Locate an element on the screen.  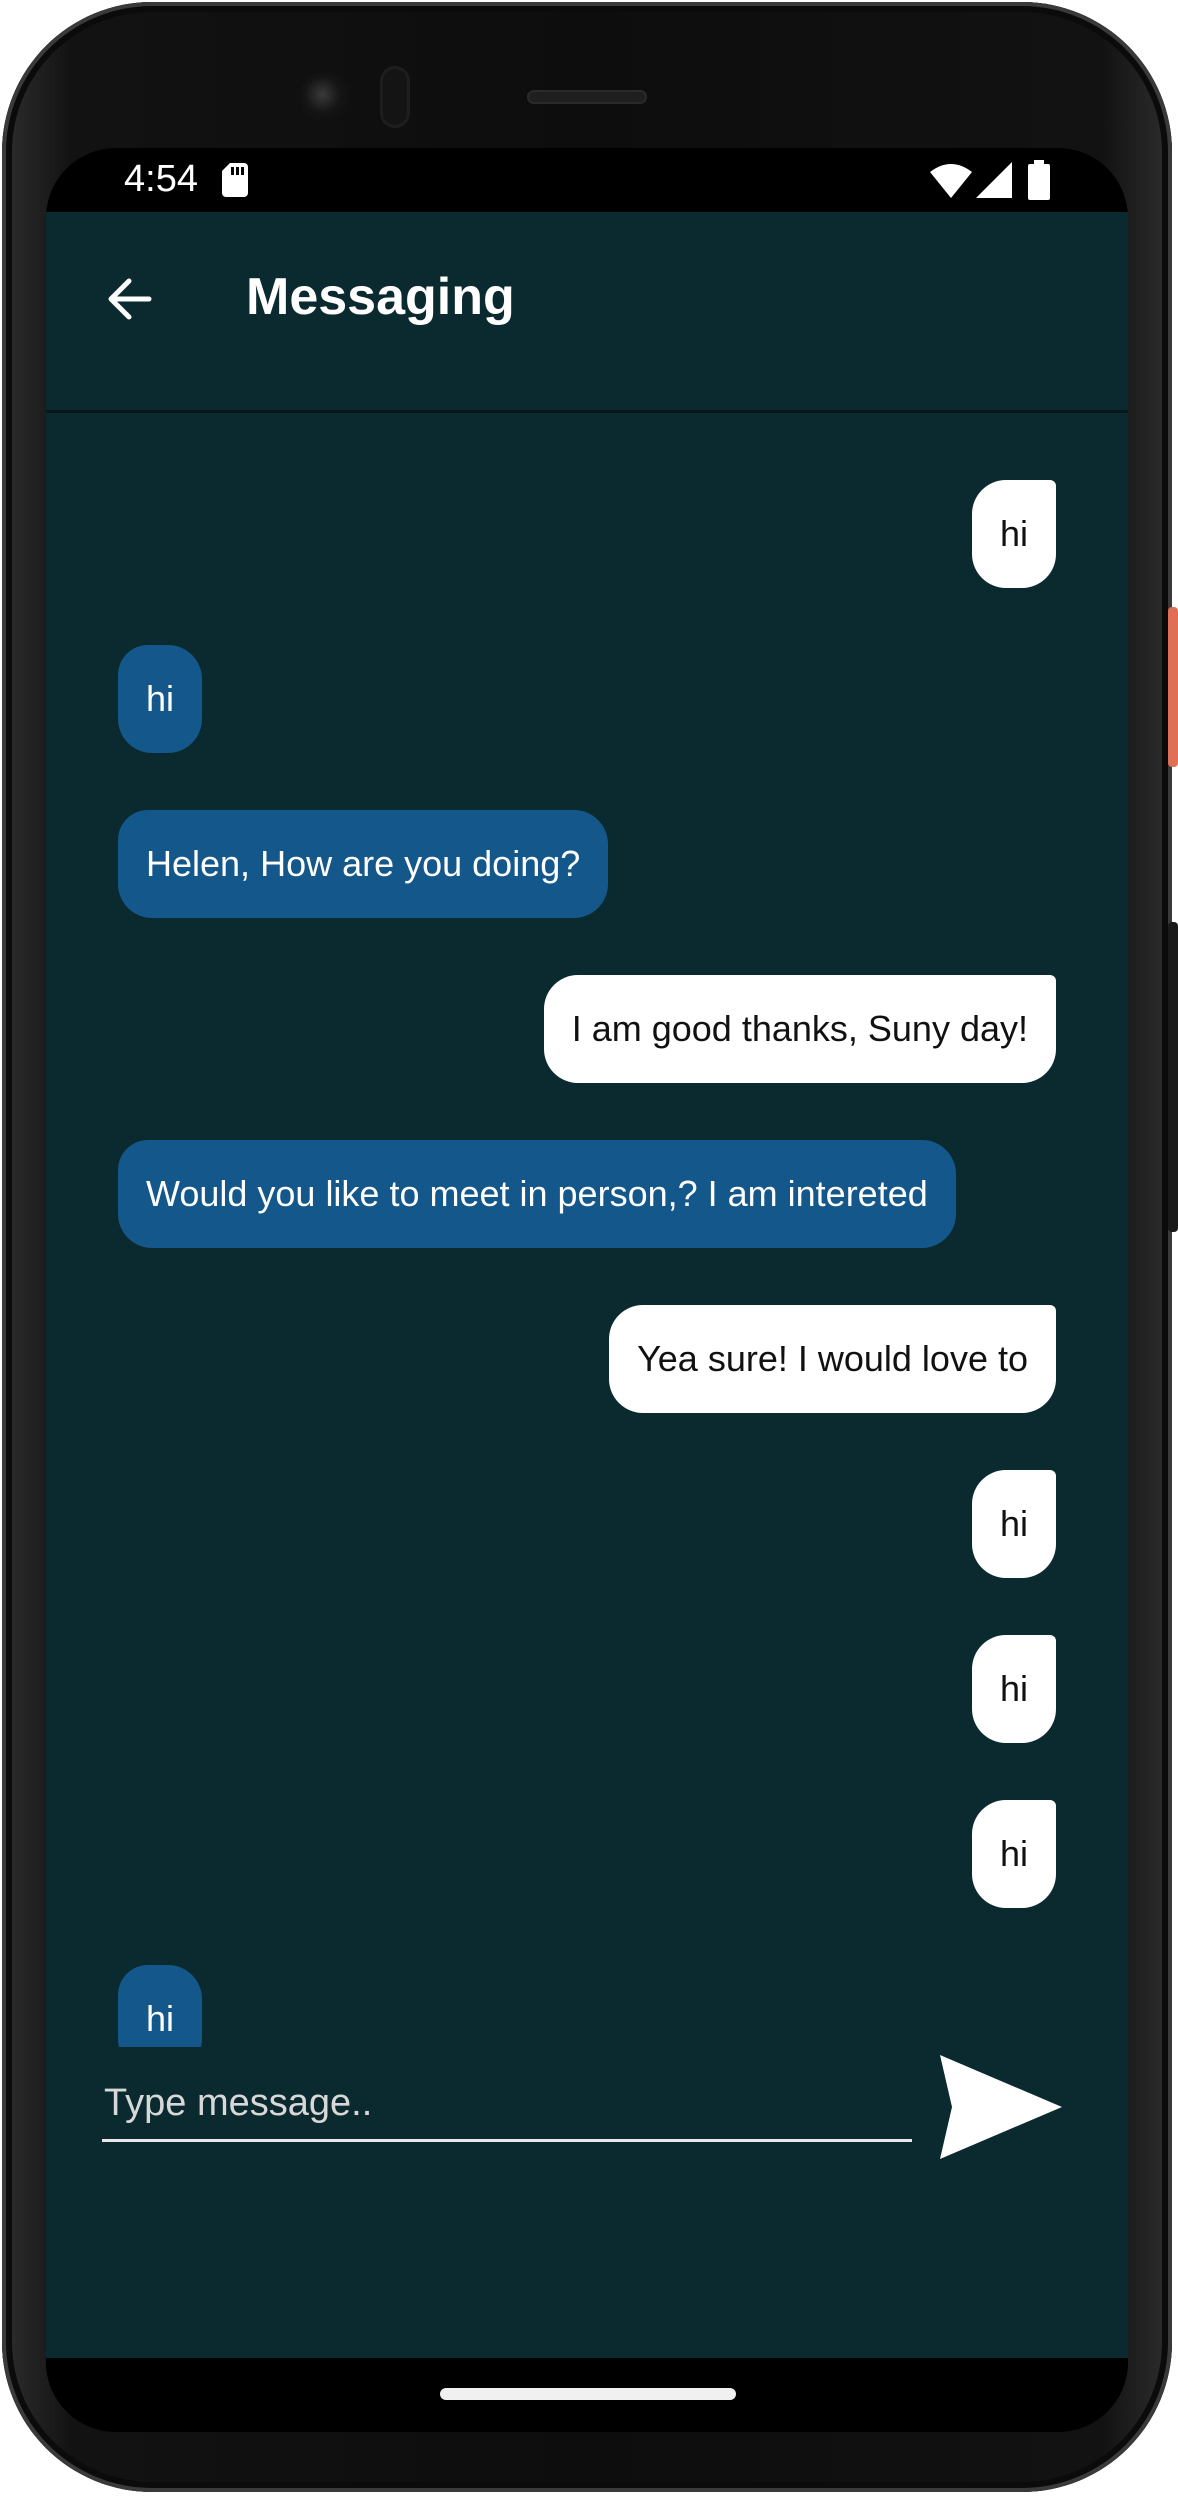
signal-icon is located at coordinates (994, 180).